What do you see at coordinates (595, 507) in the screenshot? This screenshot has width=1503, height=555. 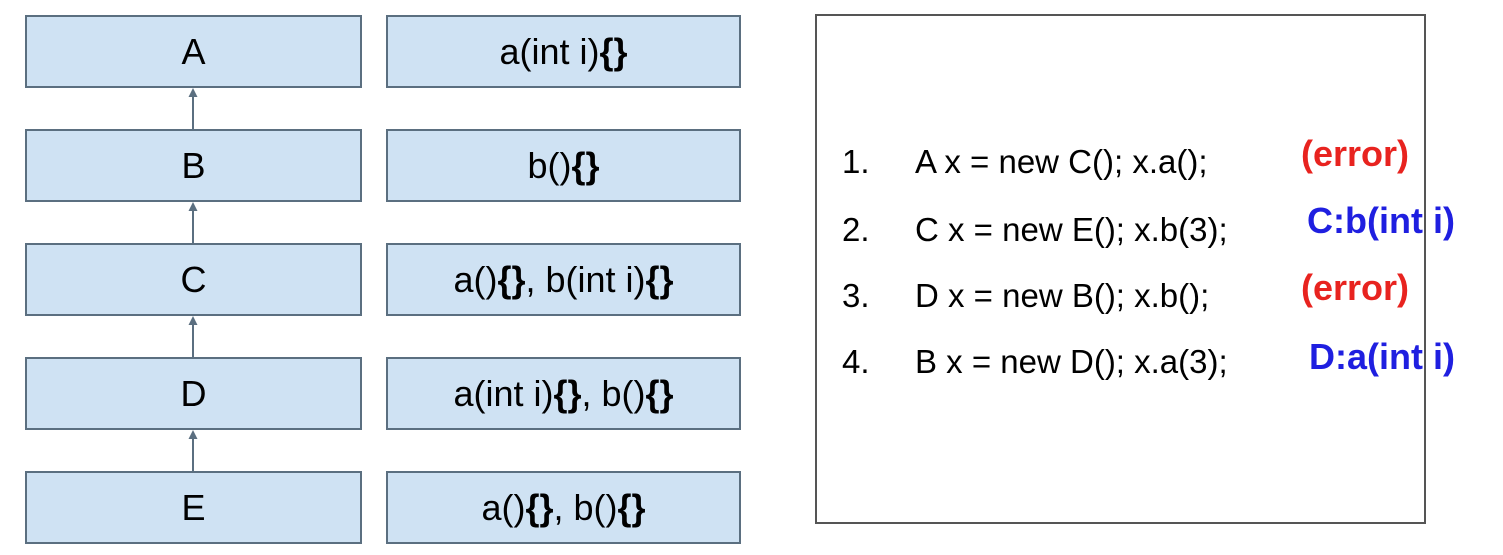 I see `method-sig: b()` at bounding box center [595, 507].